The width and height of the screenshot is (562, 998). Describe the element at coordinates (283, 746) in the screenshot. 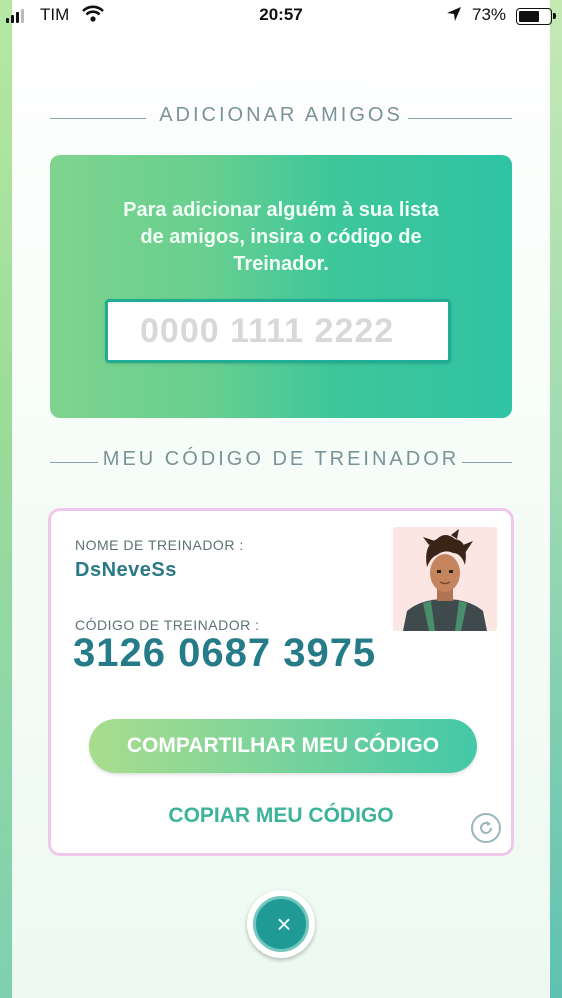

I see `share-code-button: COMPARTILHAR MEU CÓDIGO` at that location.